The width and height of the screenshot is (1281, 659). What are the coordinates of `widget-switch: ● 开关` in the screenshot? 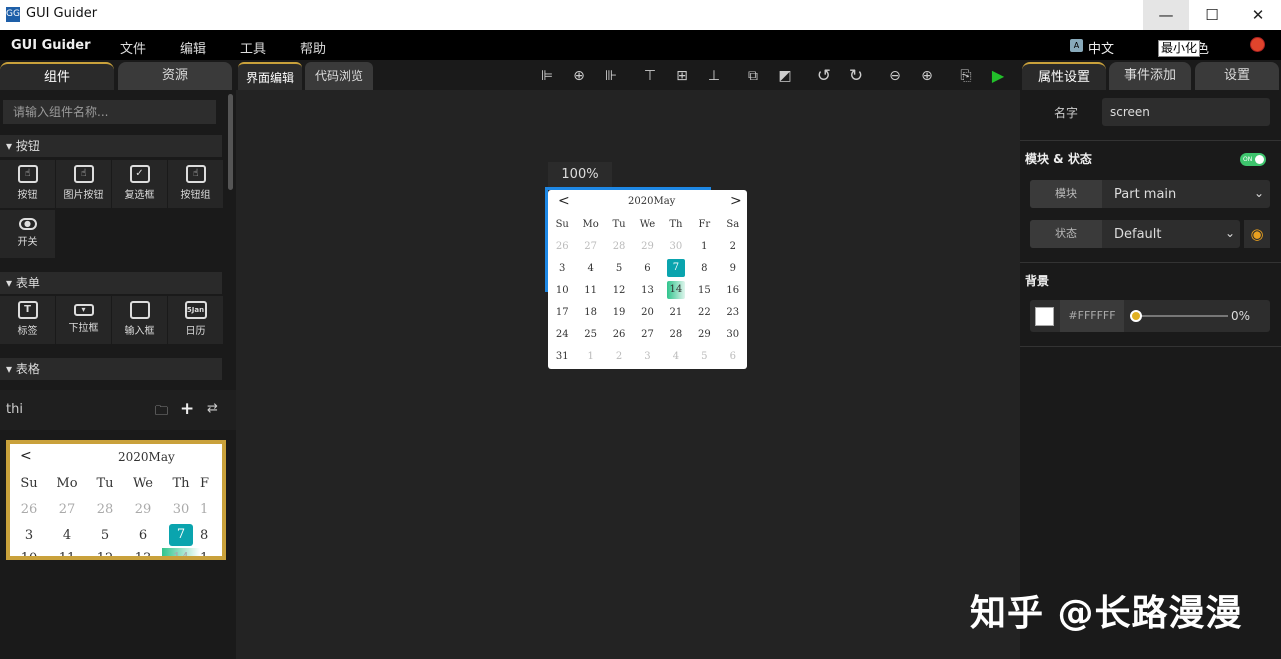 It's located at (27, 234).